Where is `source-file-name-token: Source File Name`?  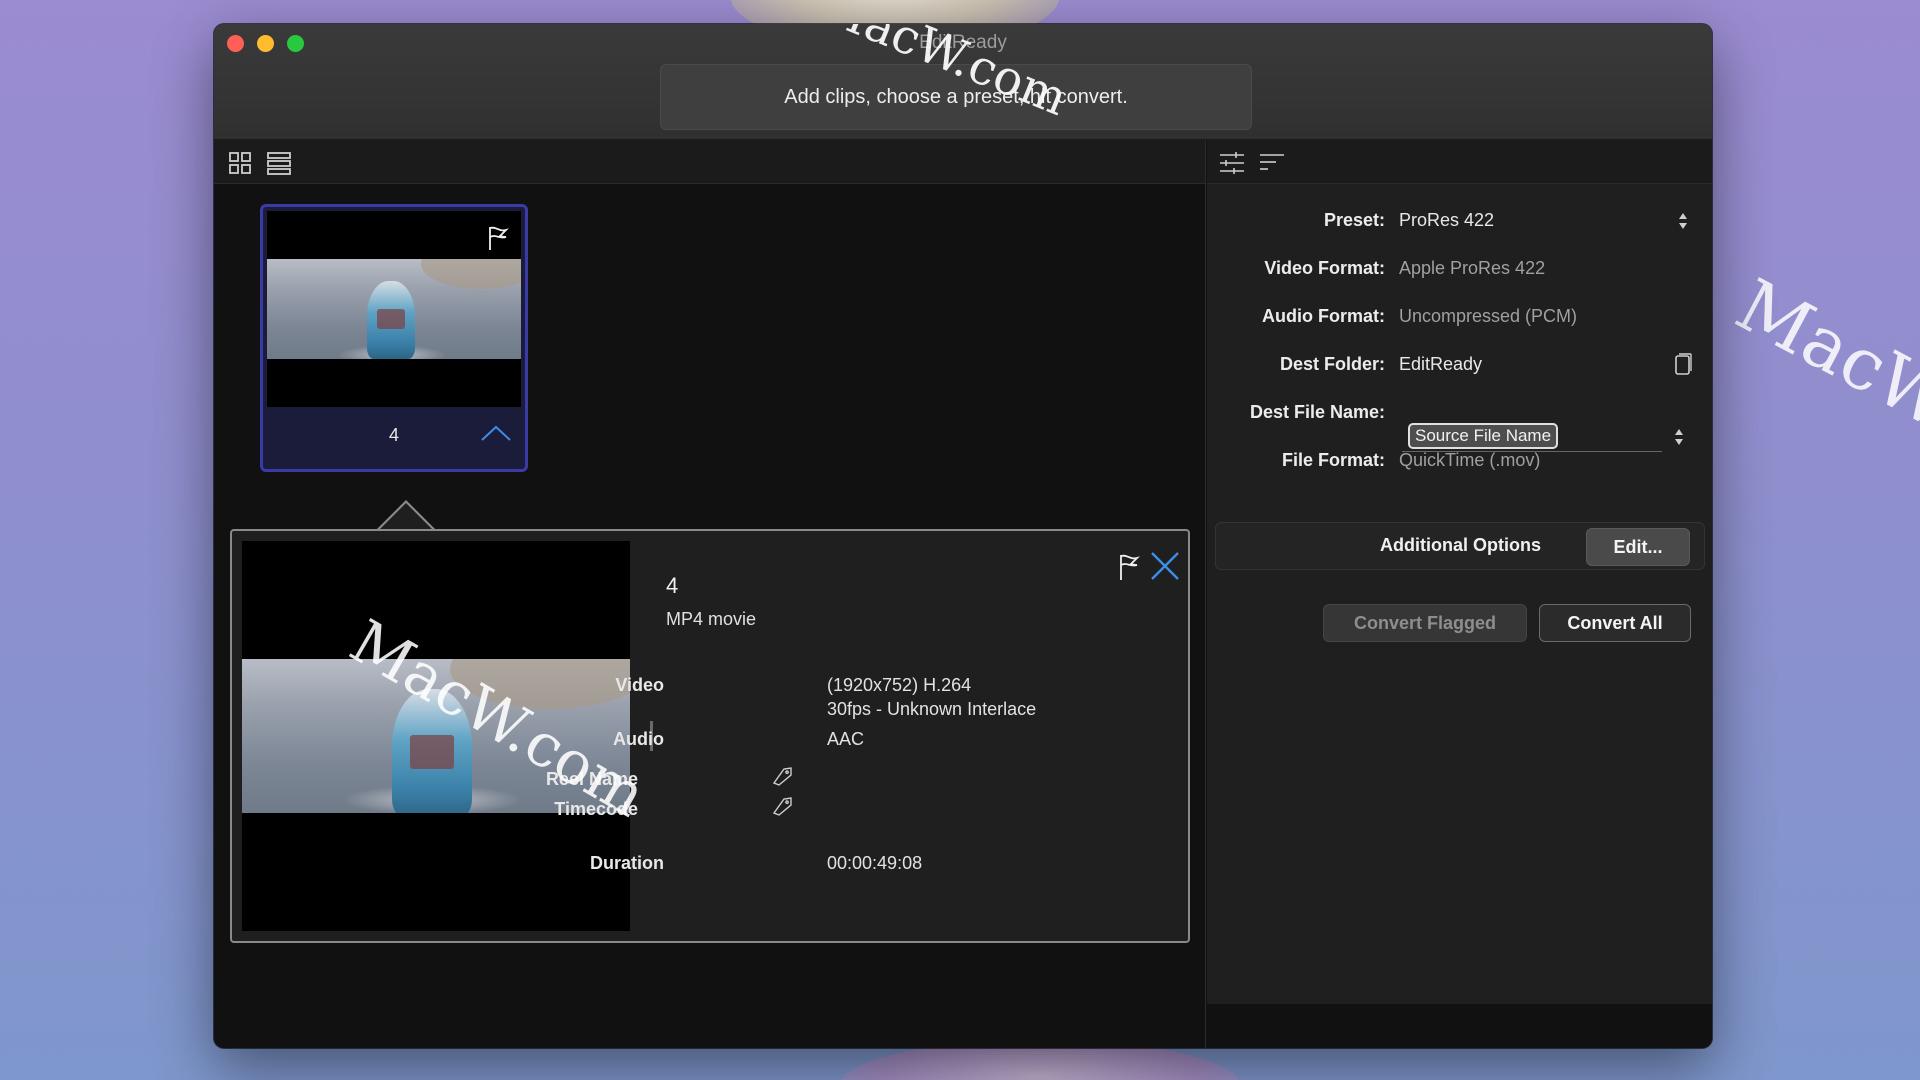
source-file-name-token: Source File Name is located at coordinates (1483, 436).